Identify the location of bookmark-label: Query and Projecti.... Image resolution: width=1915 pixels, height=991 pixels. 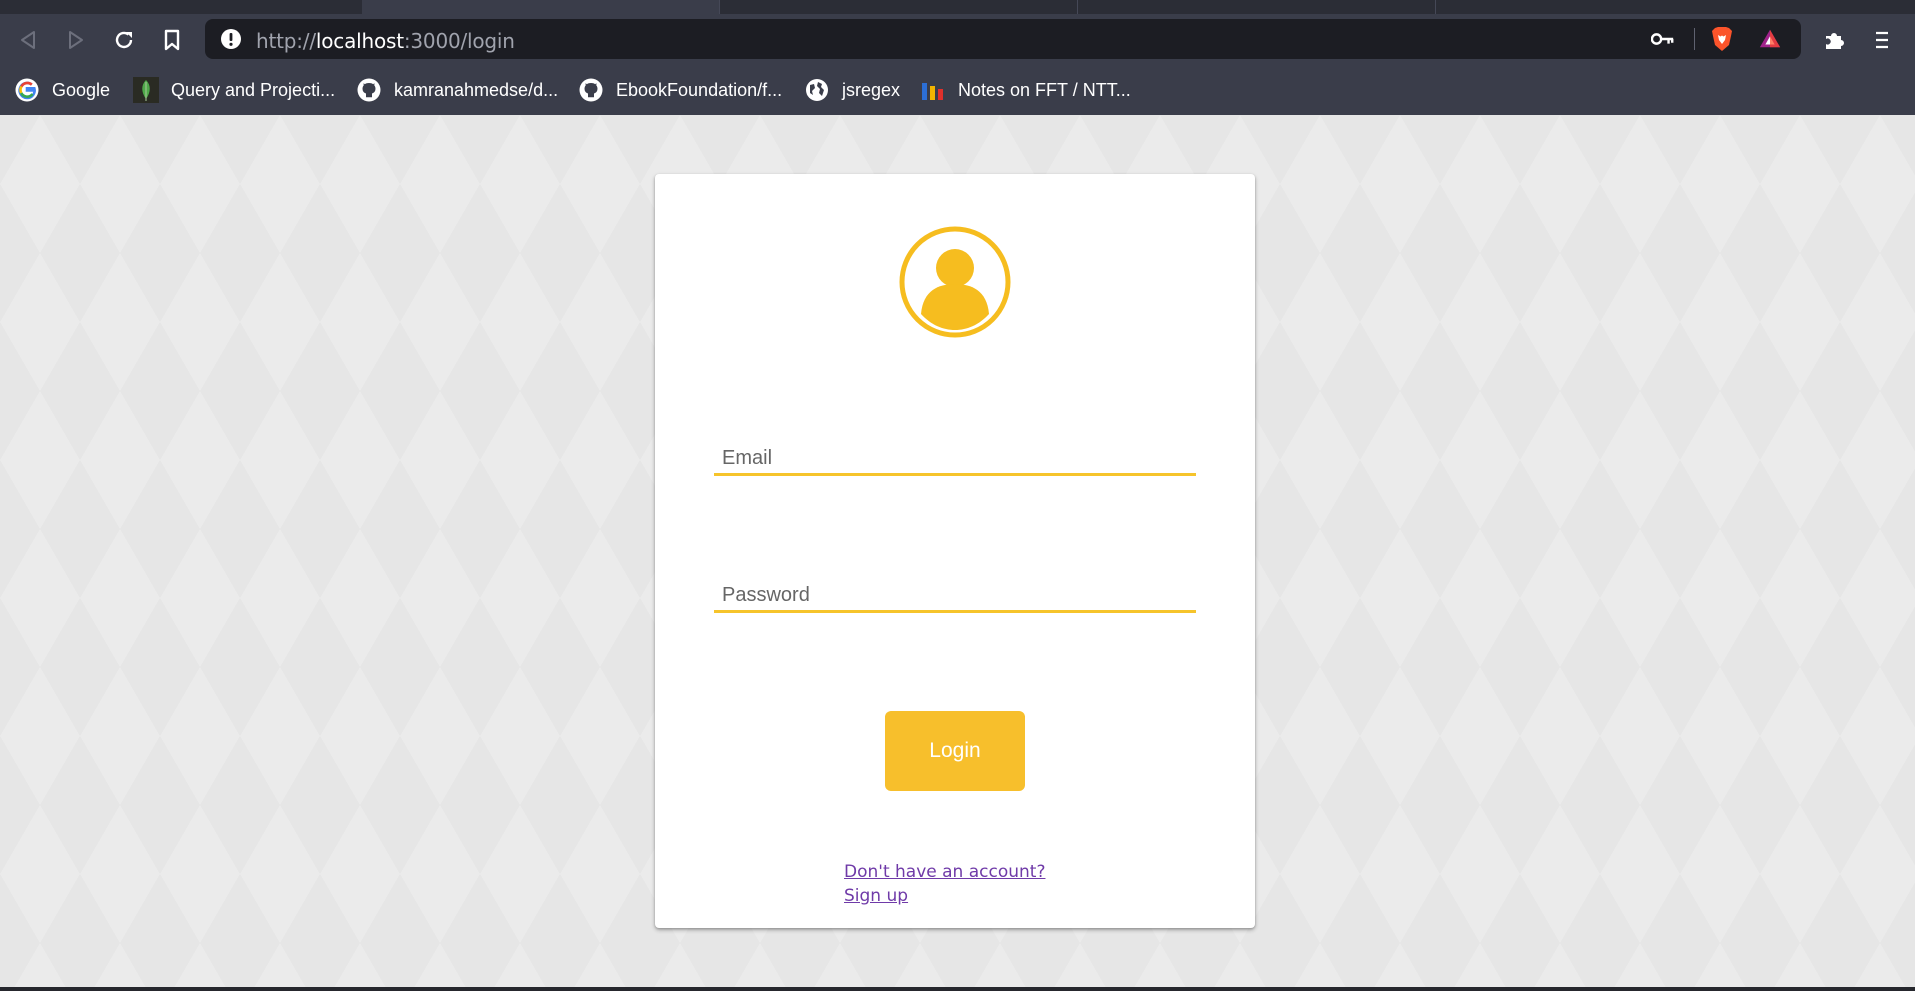
(253, 89).